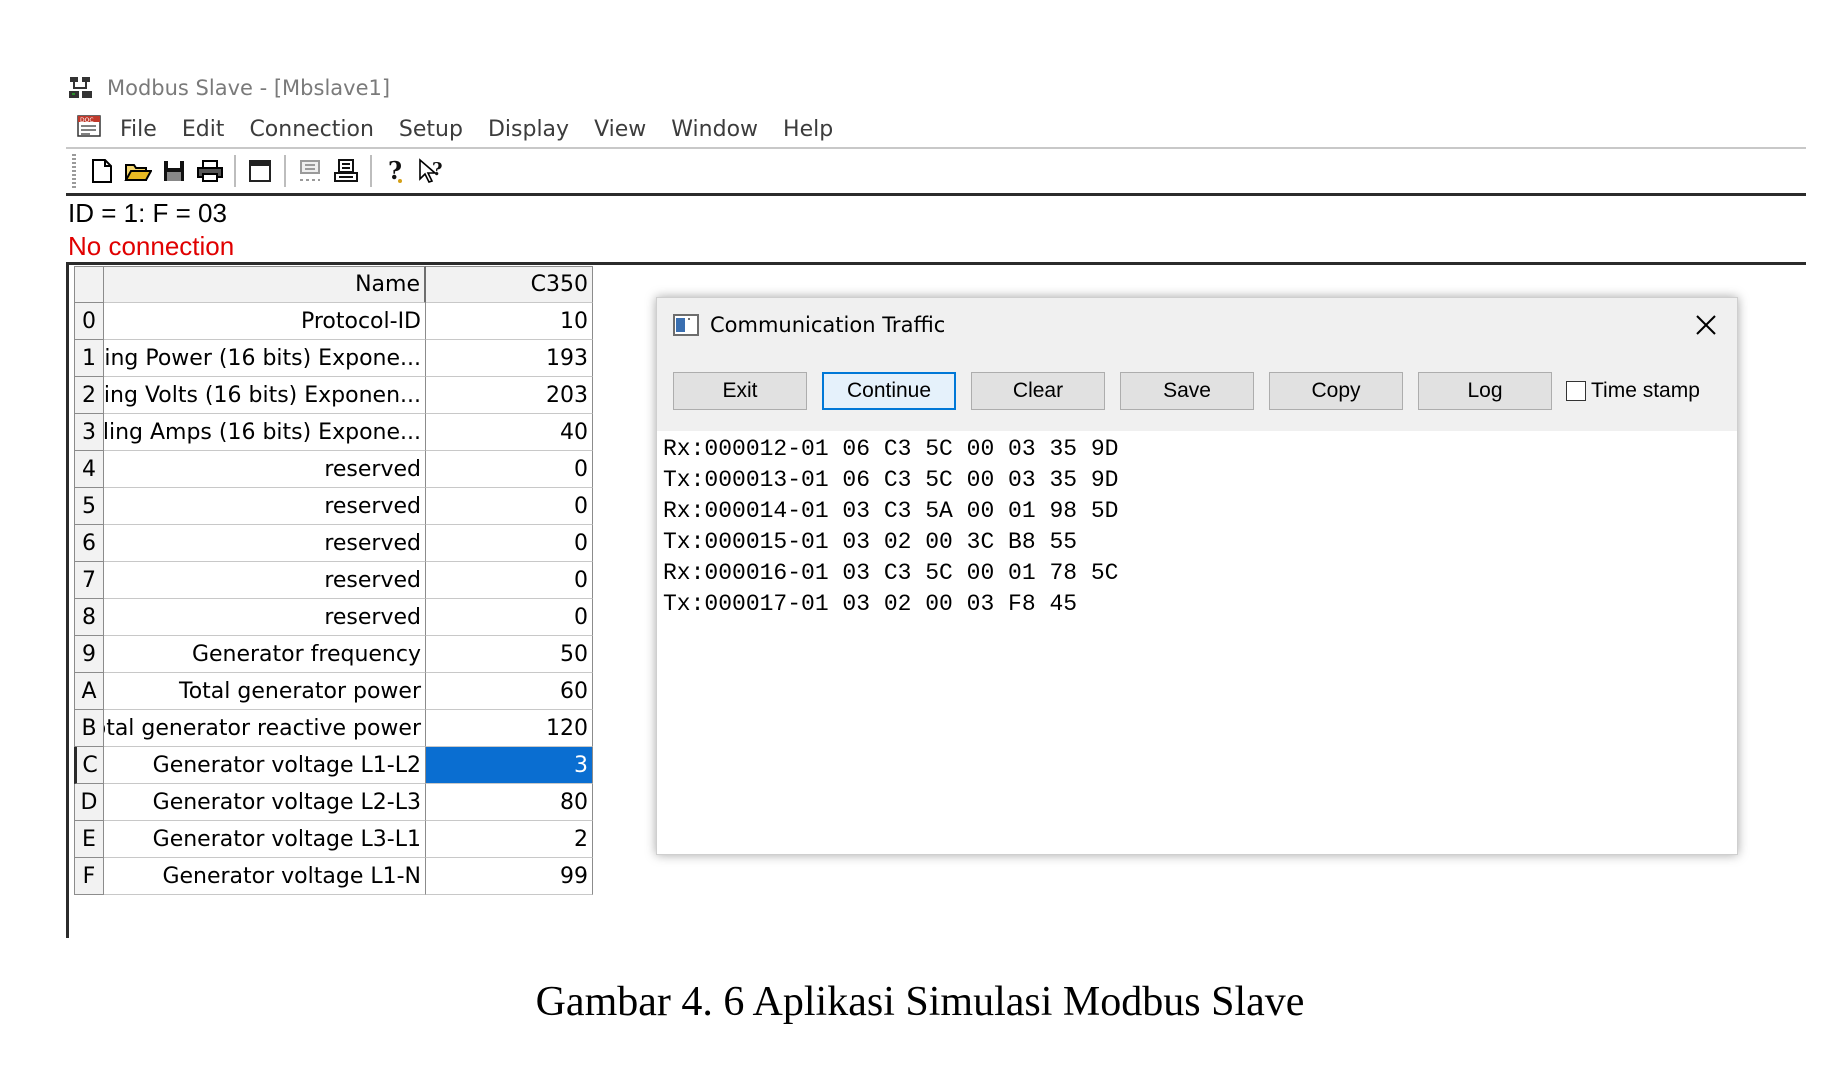 Image resolution: width=1840 pixels, height=1086 pixels. What do you see at coordinates (431, 129) in the screenshot?
I see `menu-setup: Setup` at bounding box center [431, 129].